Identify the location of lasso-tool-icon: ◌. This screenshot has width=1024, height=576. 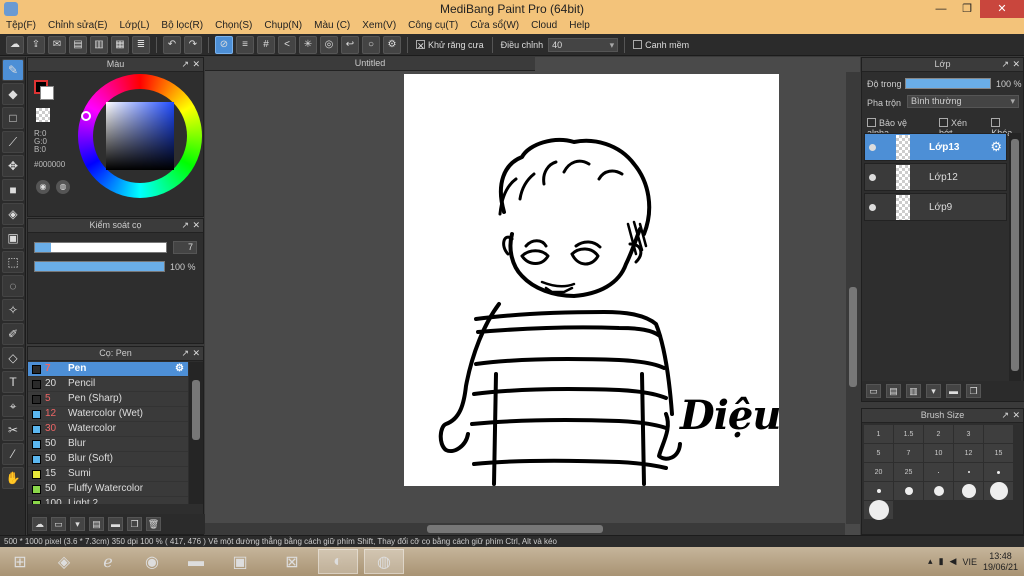
(13, 286).